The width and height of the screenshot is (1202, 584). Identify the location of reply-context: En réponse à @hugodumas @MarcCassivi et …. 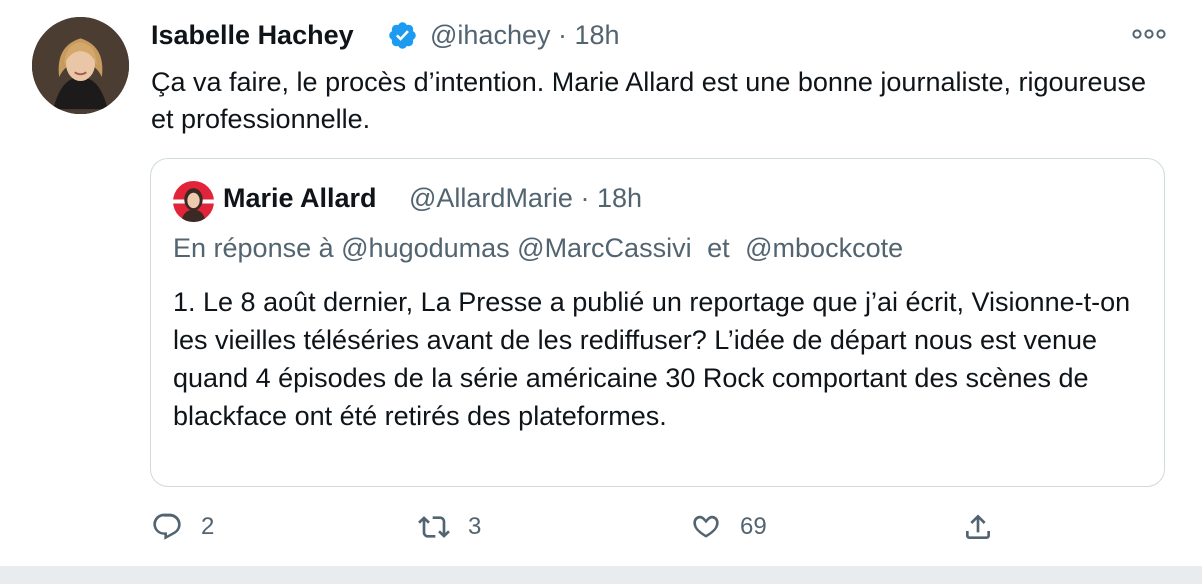
(538, 248).